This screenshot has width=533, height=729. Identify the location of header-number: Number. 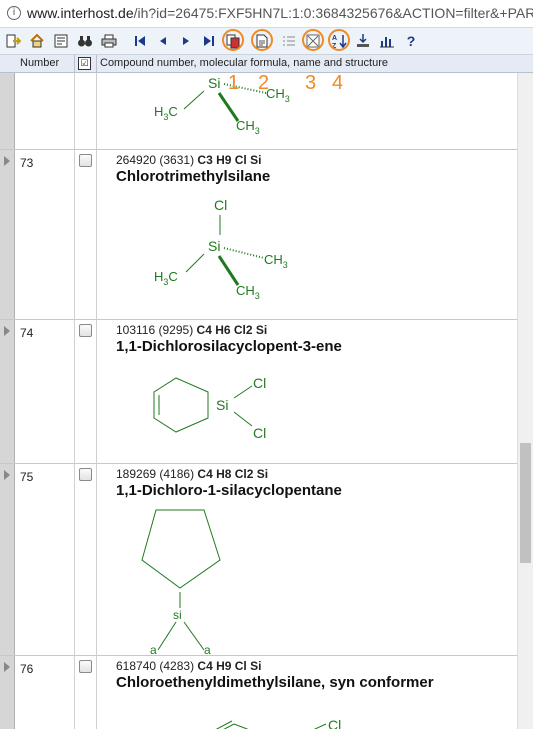
(39, 63).